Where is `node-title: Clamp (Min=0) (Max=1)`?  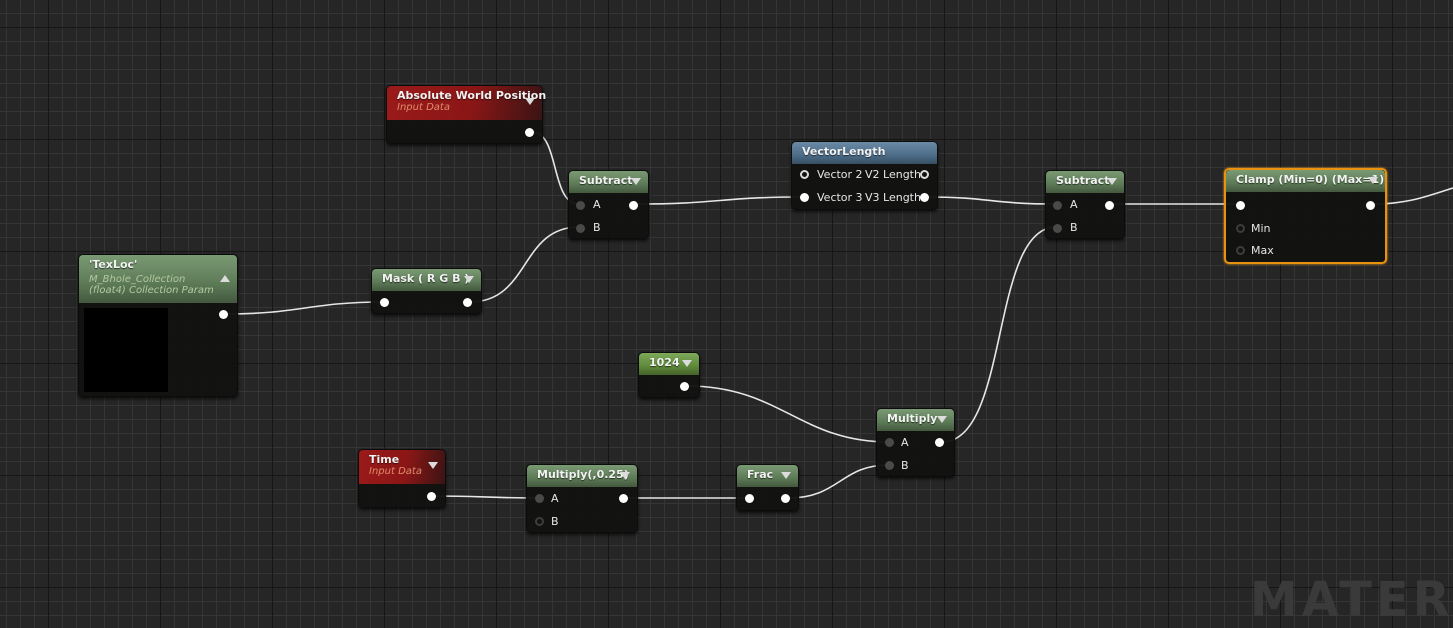 node-title: Clamp (Min=0) (Max=1) is located at coordinates (1310, 179).